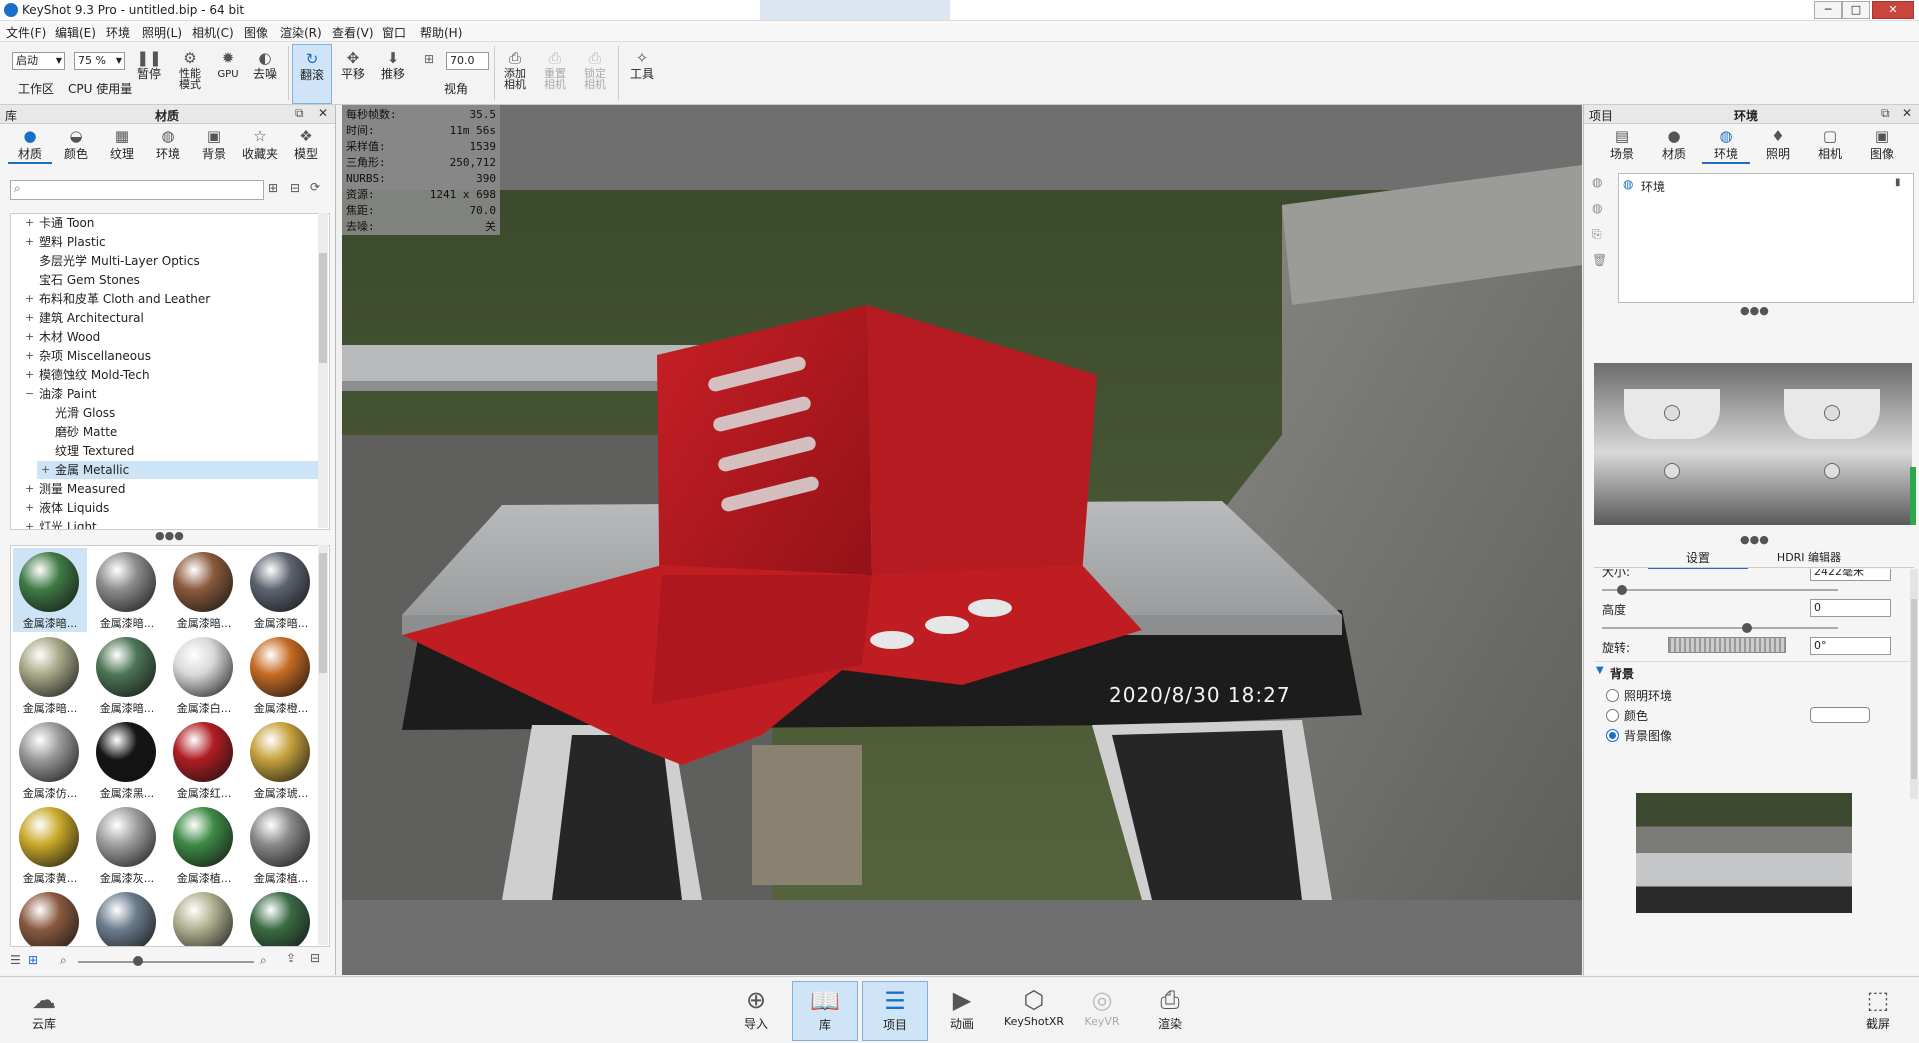 This screenshot has width=1919, height=1043. What do you see at coordinates (1622, 145) in the screenshot?
I see `tab-scene: ▤ 场景` at bounding box center [1622, 145].